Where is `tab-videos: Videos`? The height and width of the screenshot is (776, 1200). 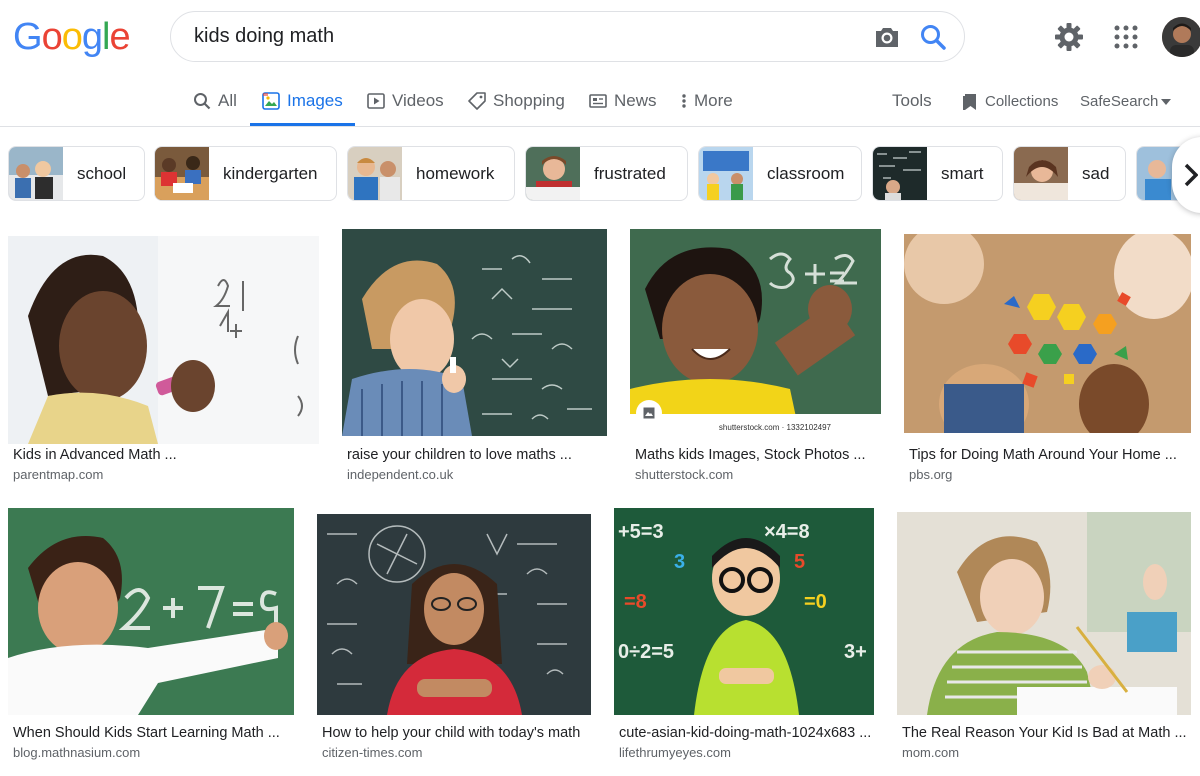
tab-videos: Videos is located at coordinates (405, 105).